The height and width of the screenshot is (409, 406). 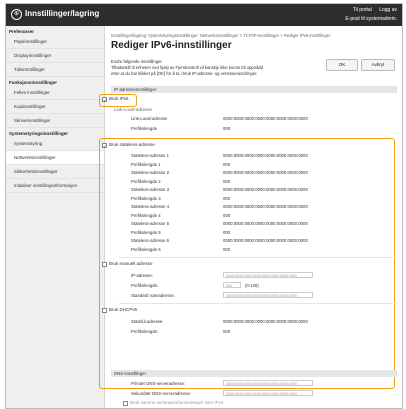 I want to click on portal-link: Til portal, so click(x=362, y=10).